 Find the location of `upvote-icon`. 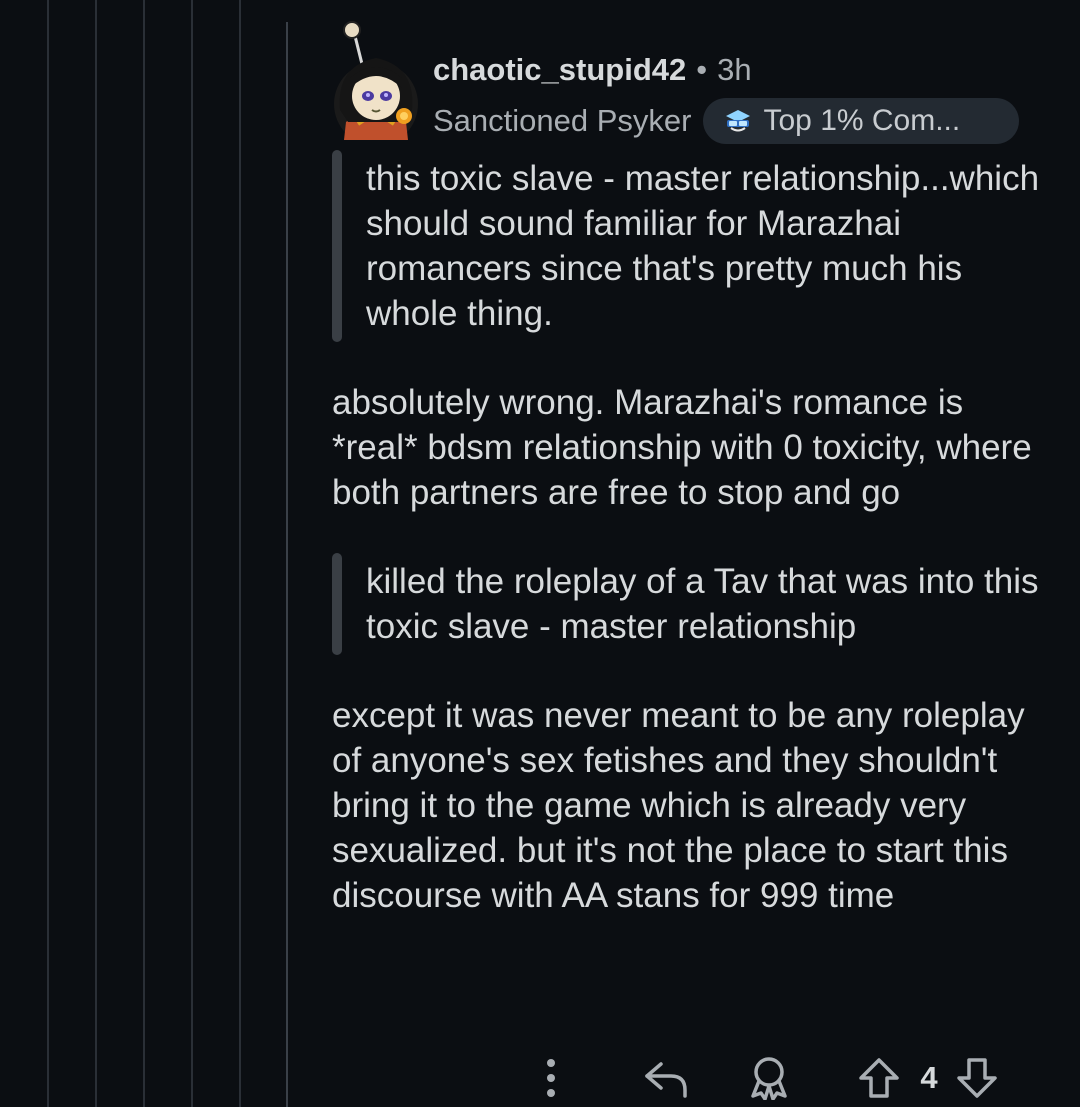

upvote-icon is located at coordinates (879, 1078).